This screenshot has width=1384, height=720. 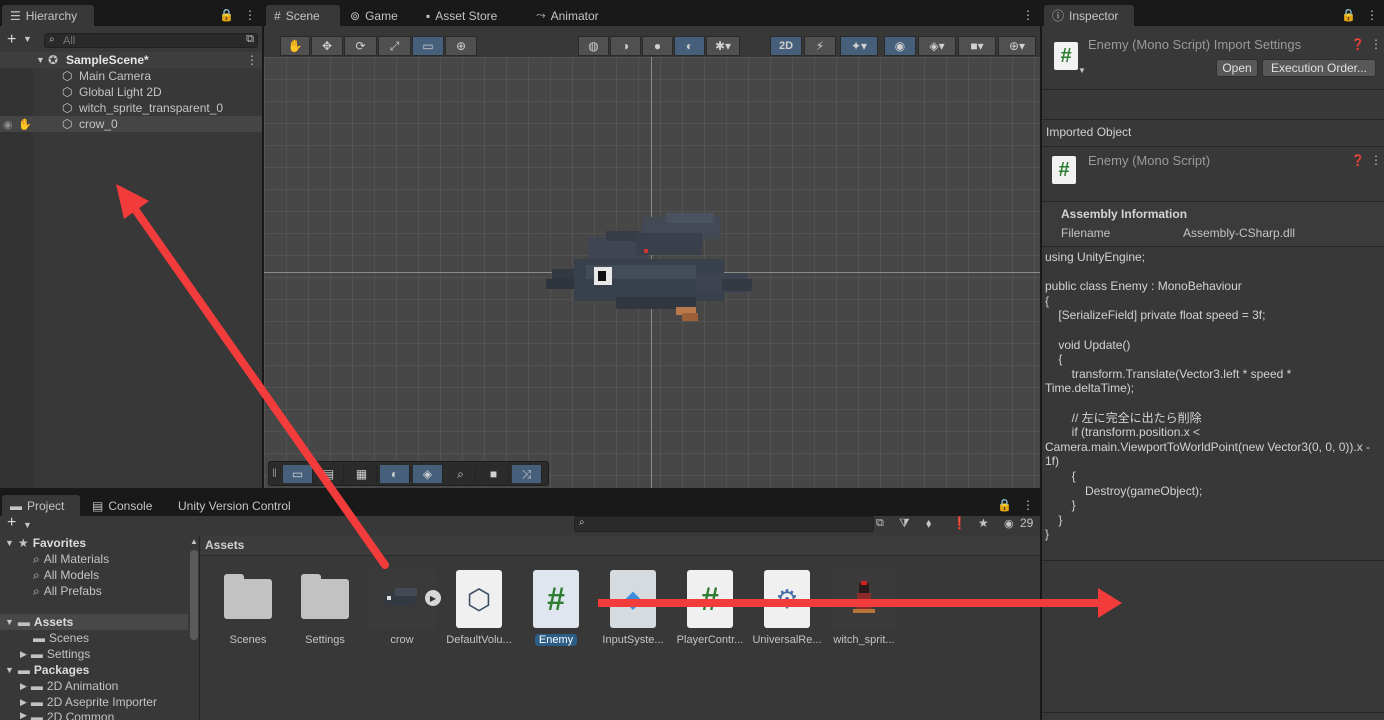 What do you see at coordinates (723, 46) in the screenshot?
I see `debug-draw-dropdown: ✱▾` at bounding box center [723, 46].